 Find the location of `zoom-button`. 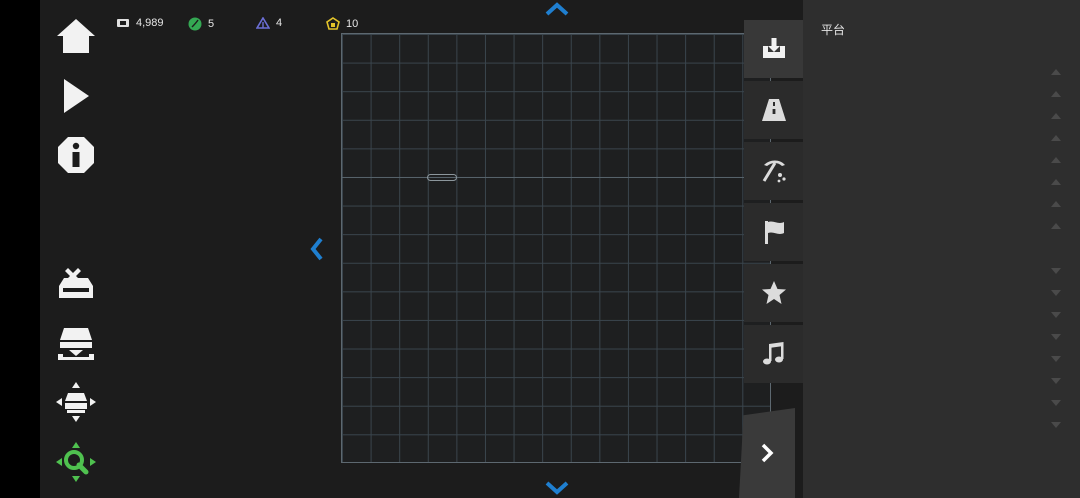

zoom-button is located at coordinates (76, 462).